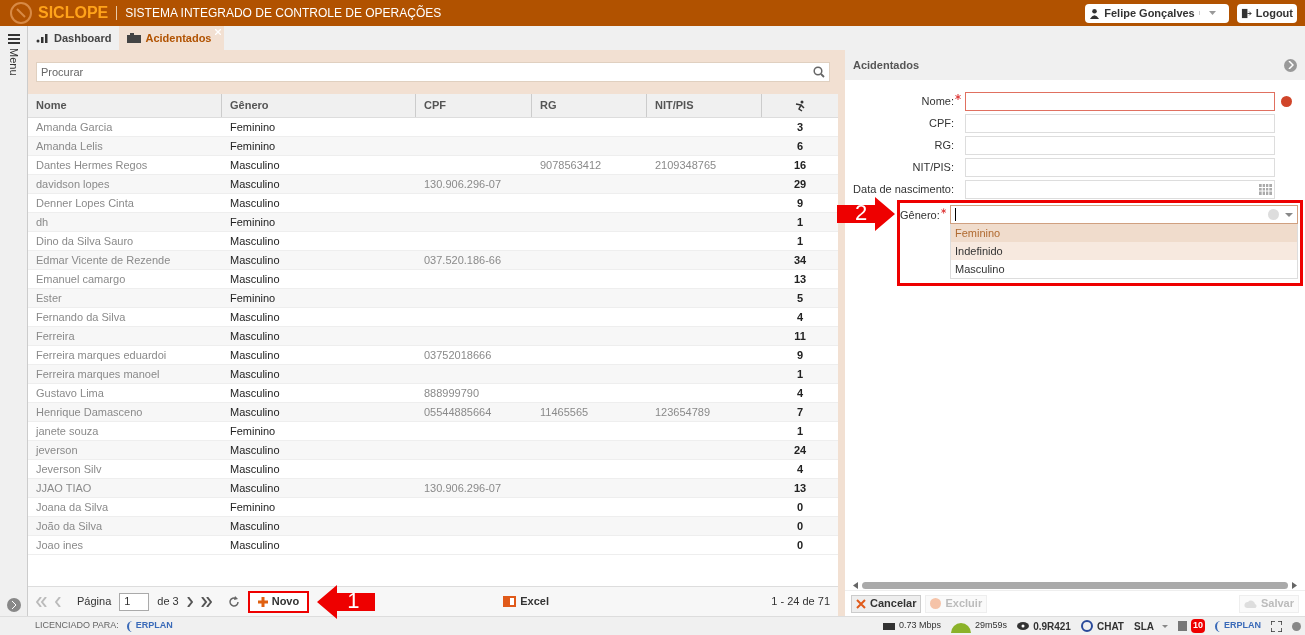  What do you see at coordinates (72, 507) in the screenshot?
I see `table-cell-text: Joana da Silva` at bounding box center [72, 507].